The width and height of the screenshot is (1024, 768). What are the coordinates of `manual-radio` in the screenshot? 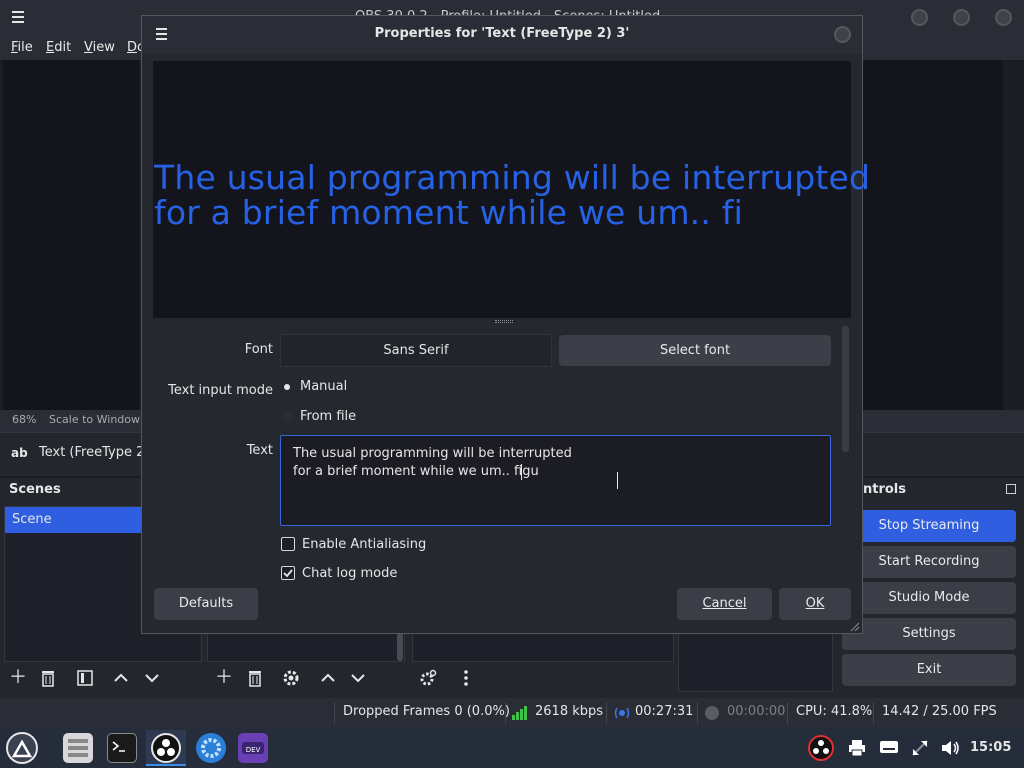 It's located at (287, 387).